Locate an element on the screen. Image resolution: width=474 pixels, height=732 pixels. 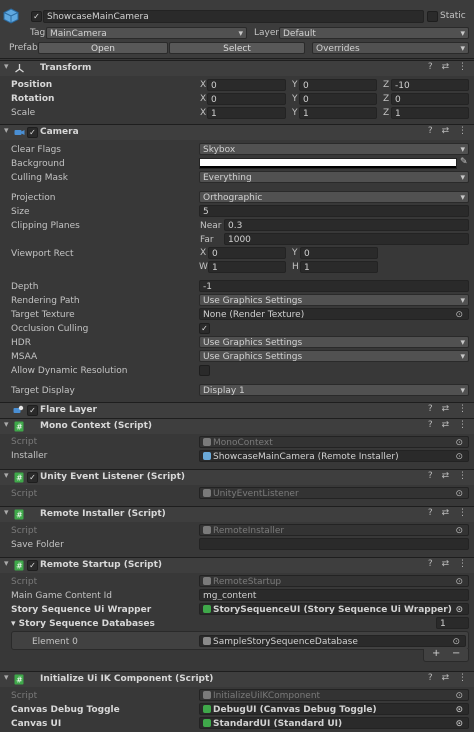
viewport-h-field: 1 is located at coordinates (339, 267).